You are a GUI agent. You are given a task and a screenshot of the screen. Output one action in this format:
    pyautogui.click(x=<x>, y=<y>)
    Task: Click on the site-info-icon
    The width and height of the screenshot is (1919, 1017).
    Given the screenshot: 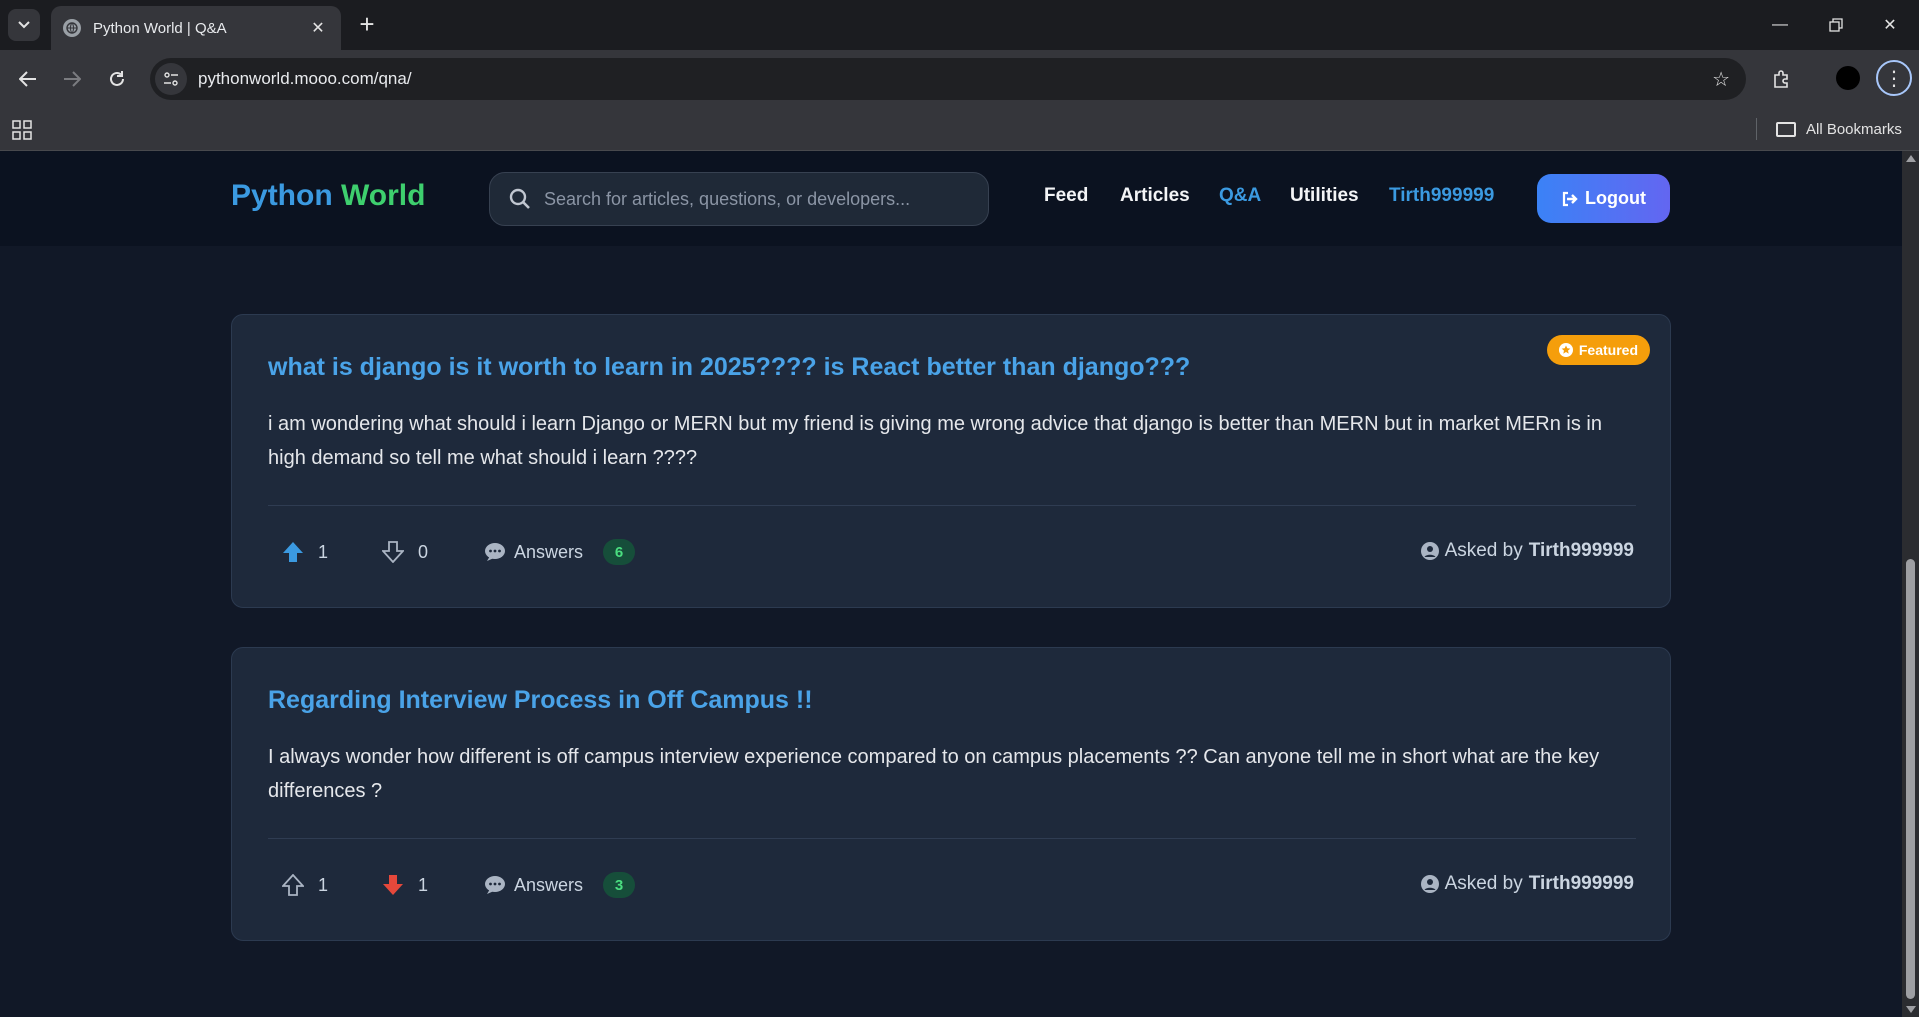 What is the action you would take?
    pyautogui.click(x=171, y=79)
    